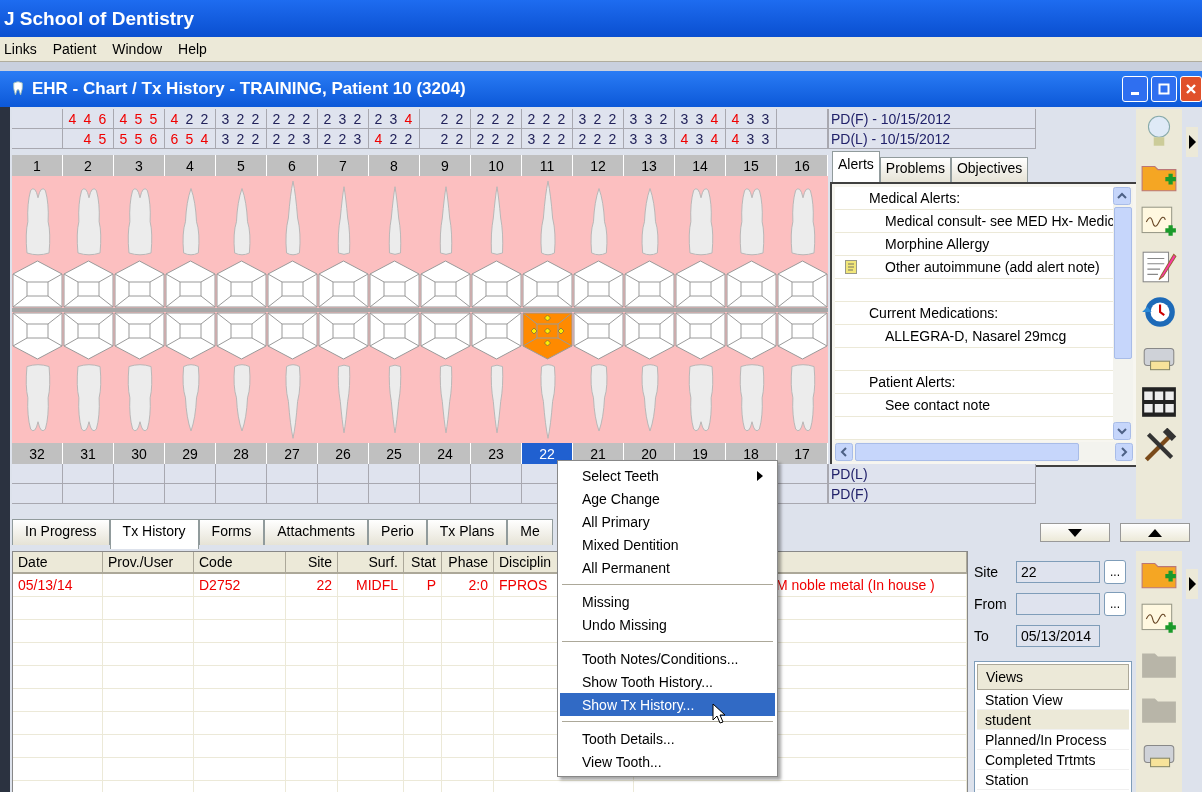 The image size is (1202, 792). Describe the element at coordinates (423, 585) in the screenshot. I see `table-cell: P` at that location.